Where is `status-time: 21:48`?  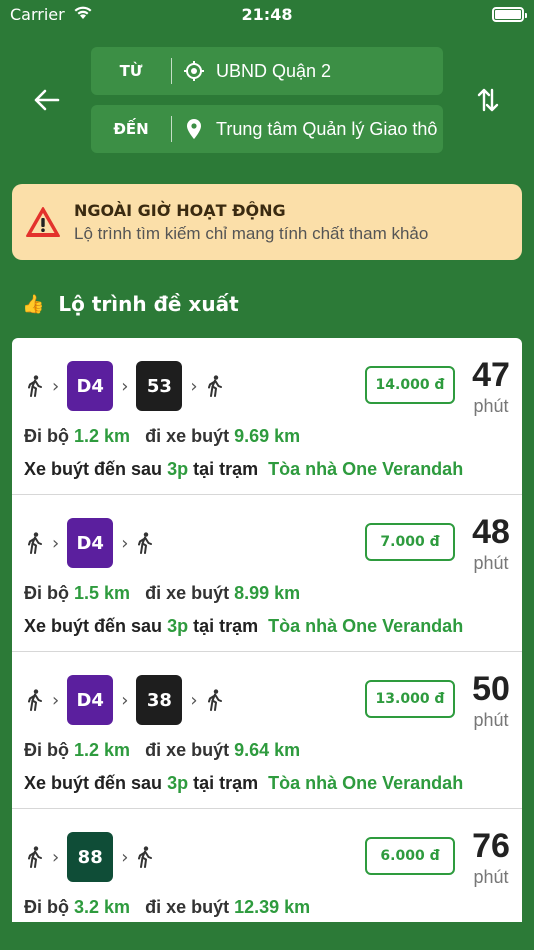 status-time: 21:48 is located at coordinates (267, 14).